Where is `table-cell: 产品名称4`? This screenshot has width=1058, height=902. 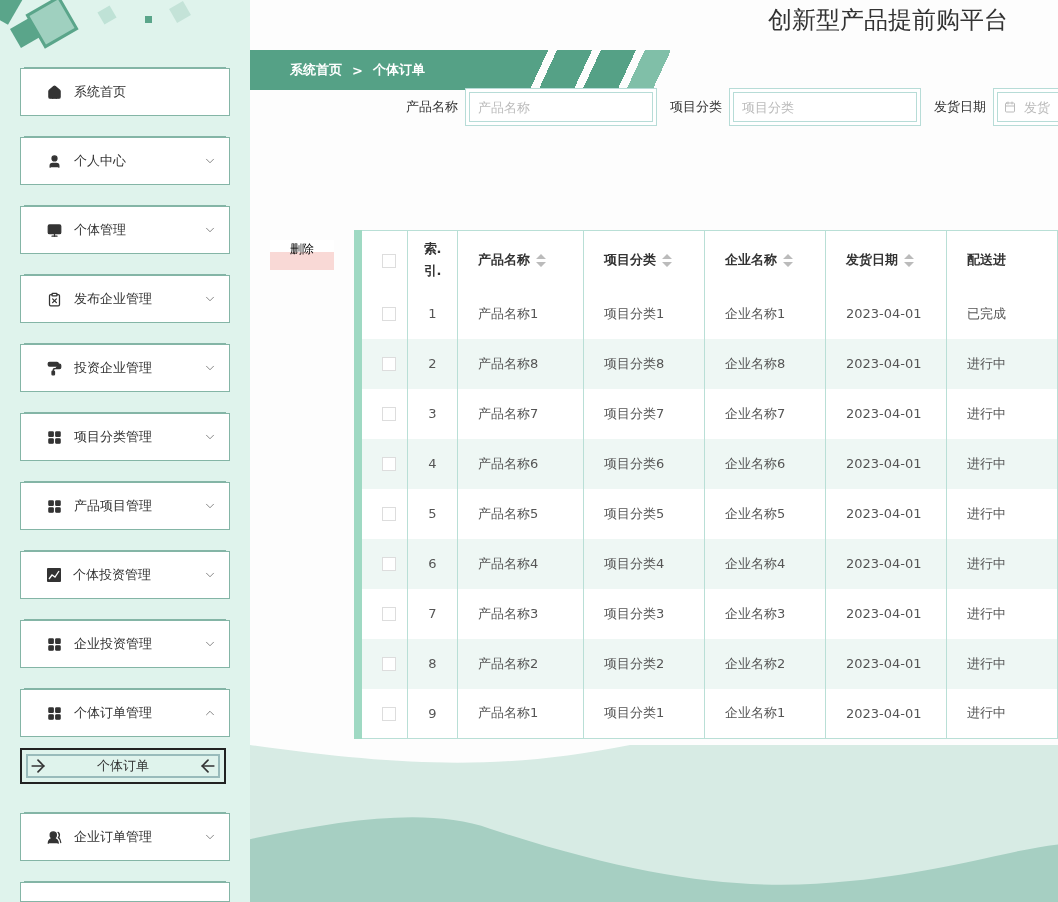 table-cell: 产品名称4 is located at coordinates (520, 563).